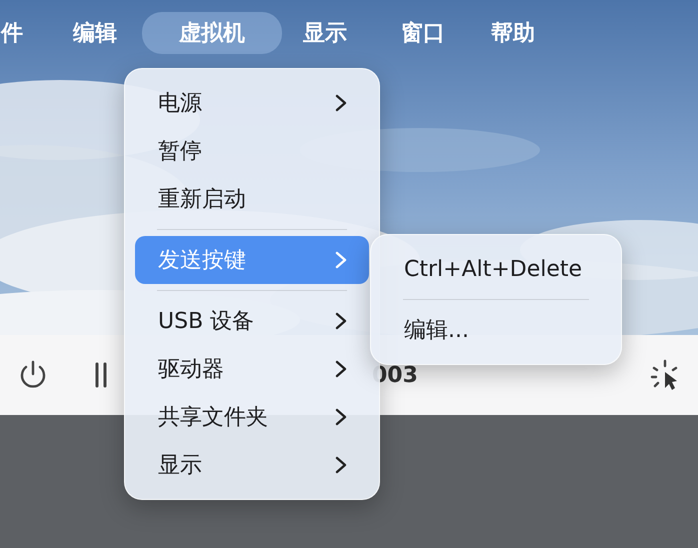 The image size is (698, 548). Describe the element at coordinates (325, 33) in the screenshot. I see `menu-bar-item: 显示` at that location.